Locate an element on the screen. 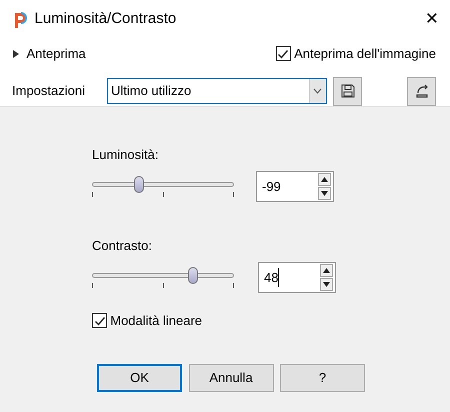 Image resolution: width=450 pixels, height=412 pixels. number-field: 48 is located at coordinates (297, 277).